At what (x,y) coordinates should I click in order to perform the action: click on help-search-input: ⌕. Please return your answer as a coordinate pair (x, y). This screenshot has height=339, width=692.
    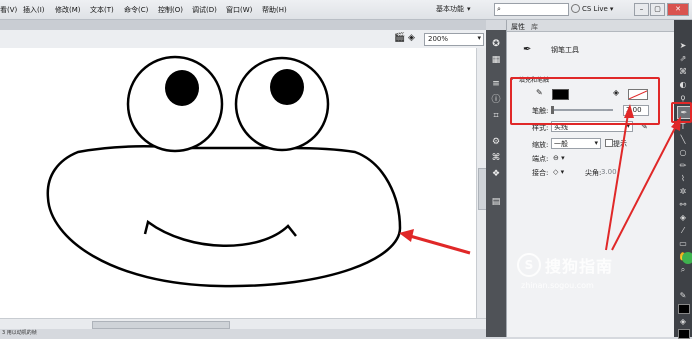
    Looking at the image, I should click on (531, 9).